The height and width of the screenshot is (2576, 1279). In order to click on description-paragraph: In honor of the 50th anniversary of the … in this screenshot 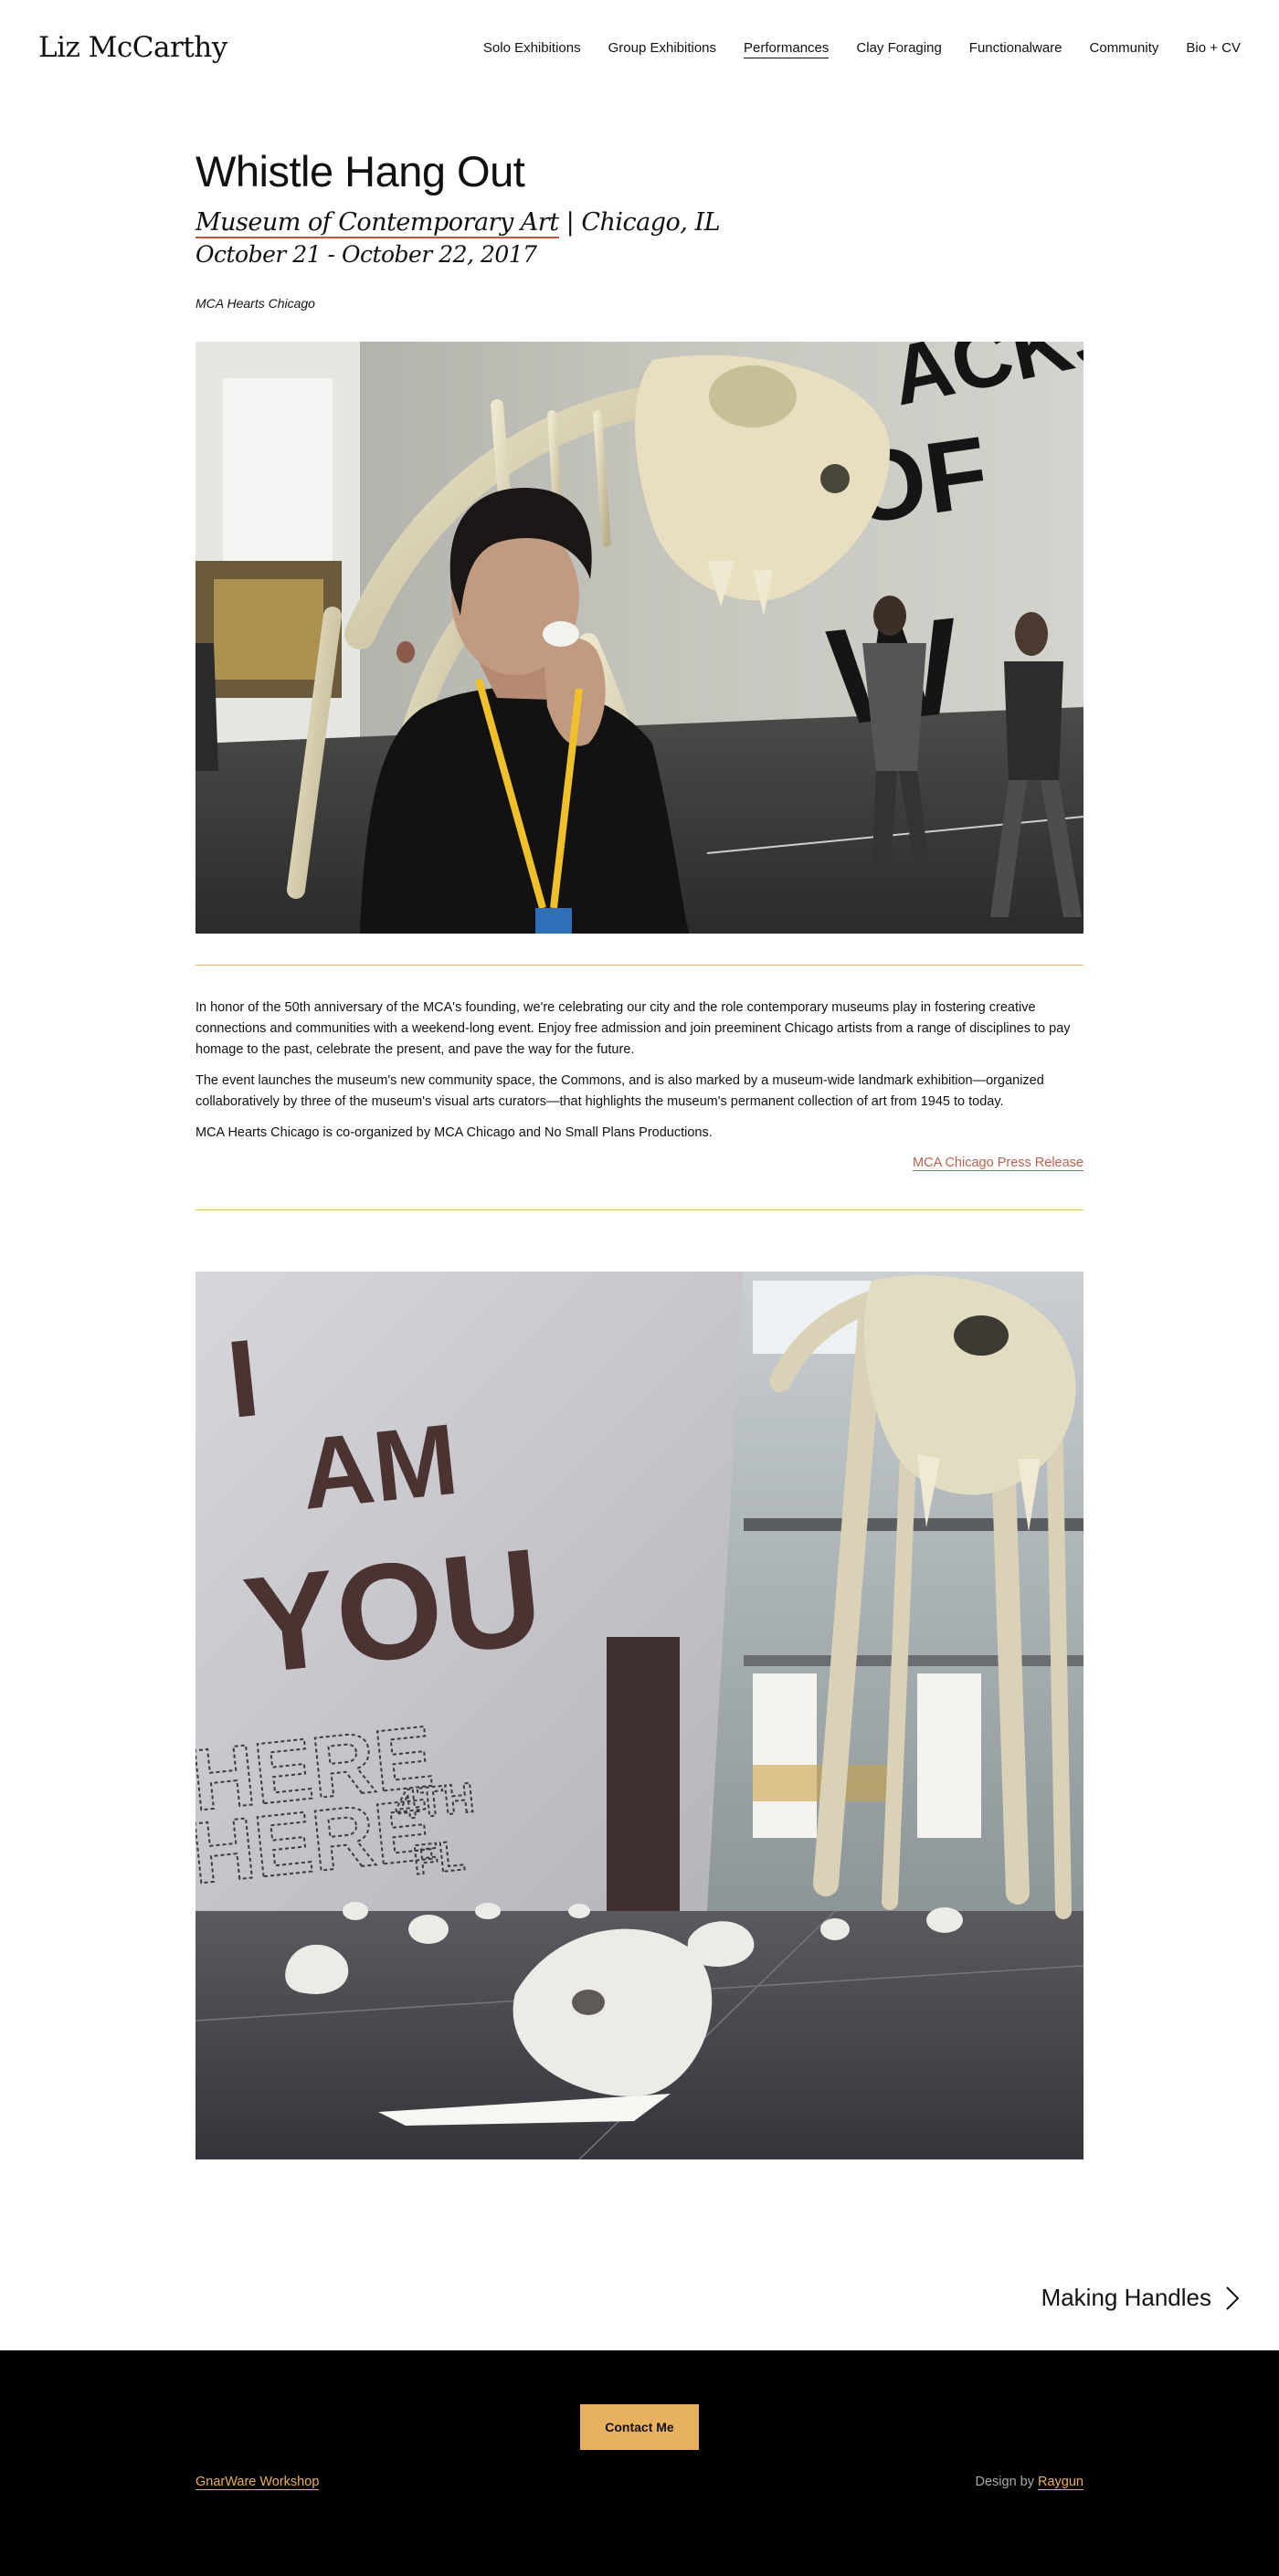, I will do `click(633, 1028)`.